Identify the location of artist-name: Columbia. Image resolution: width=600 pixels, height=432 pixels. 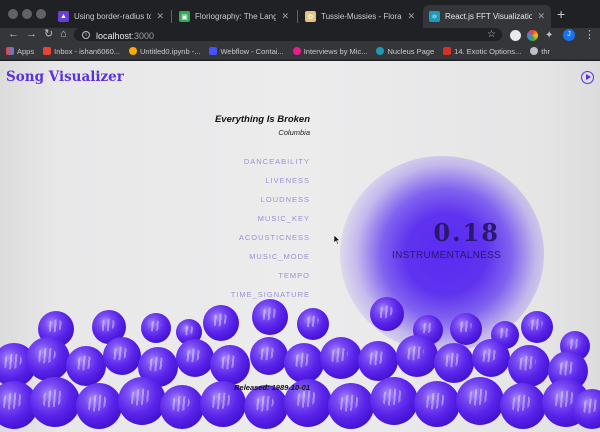
(294, 132).